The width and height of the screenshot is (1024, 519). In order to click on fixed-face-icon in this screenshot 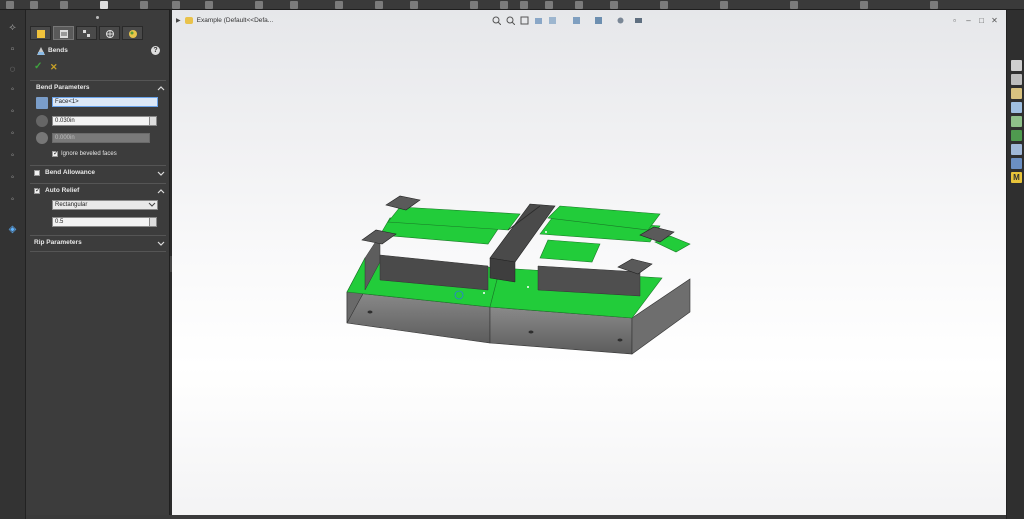, I will do `click(42, 103)`.